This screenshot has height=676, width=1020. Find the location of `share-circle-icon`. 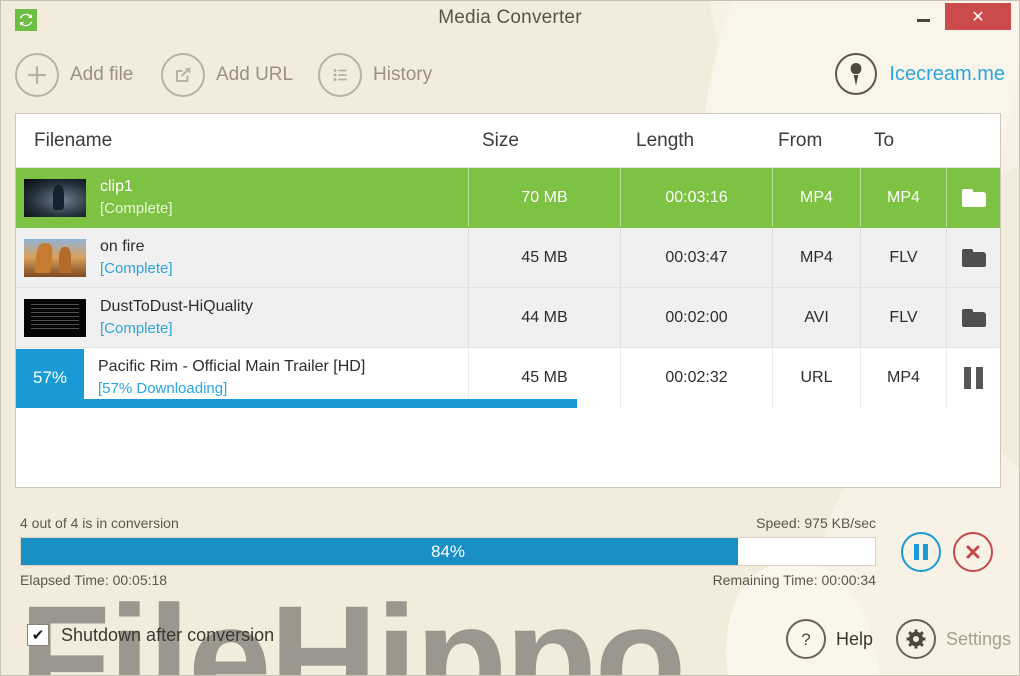

share-circle-icon is located at coordinates (183, 75).